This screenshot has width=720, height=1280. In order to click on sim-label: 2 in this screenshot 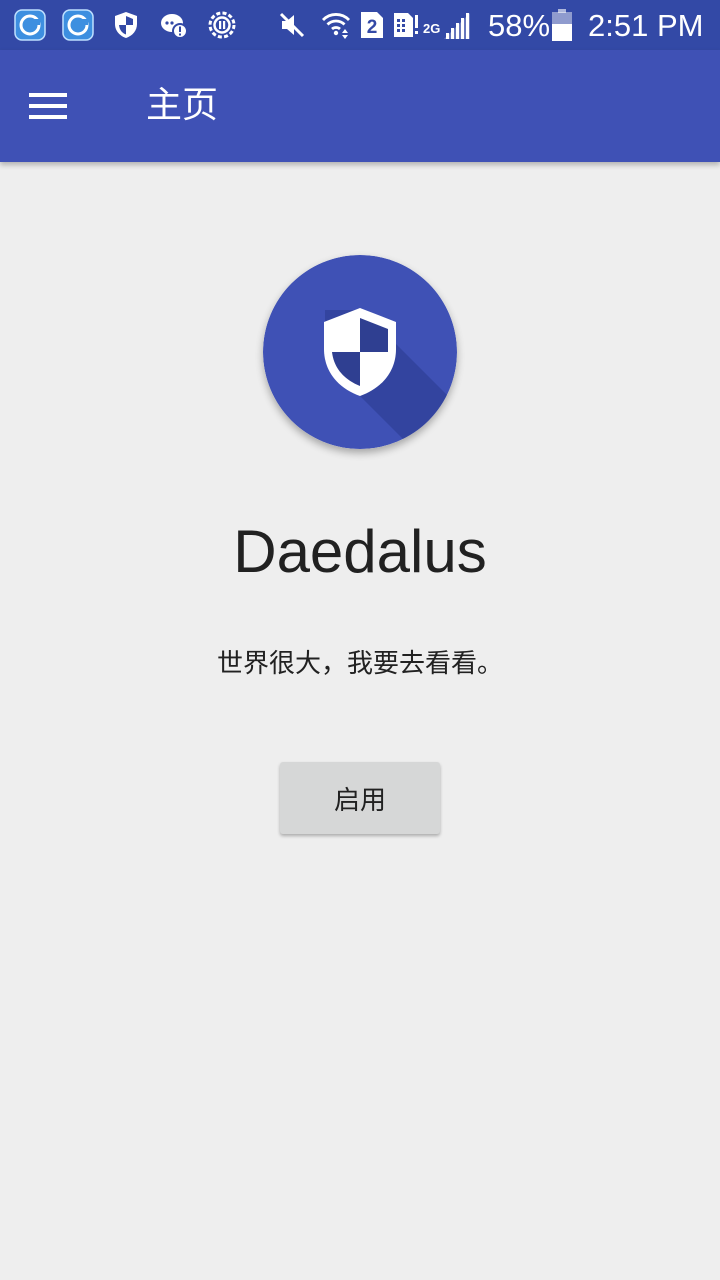, I will do `click(372, 27)`.